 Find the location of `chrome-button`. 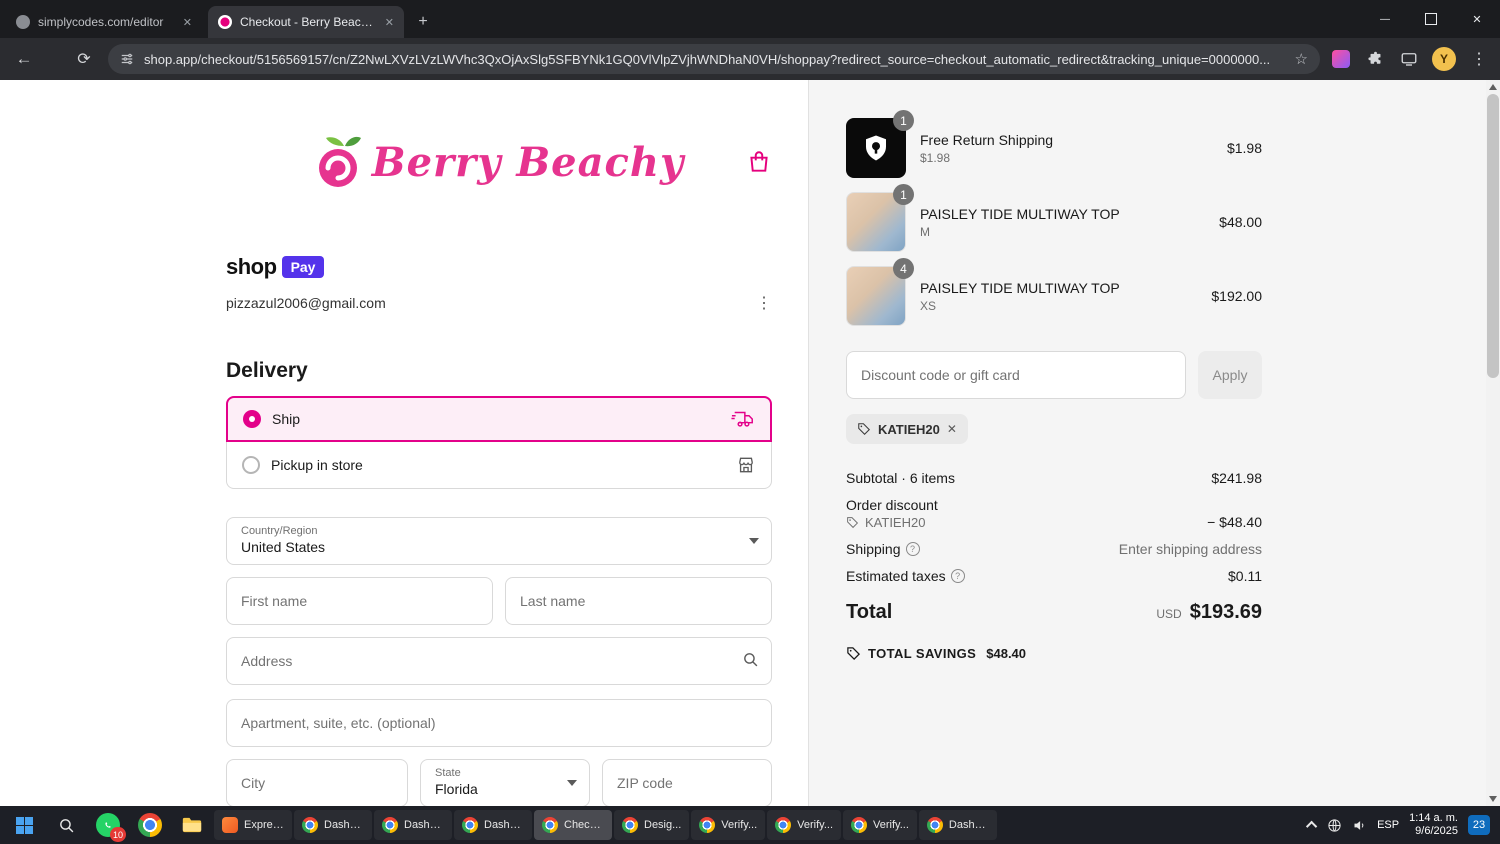

chrome-button is located at coordinates (150, 825).